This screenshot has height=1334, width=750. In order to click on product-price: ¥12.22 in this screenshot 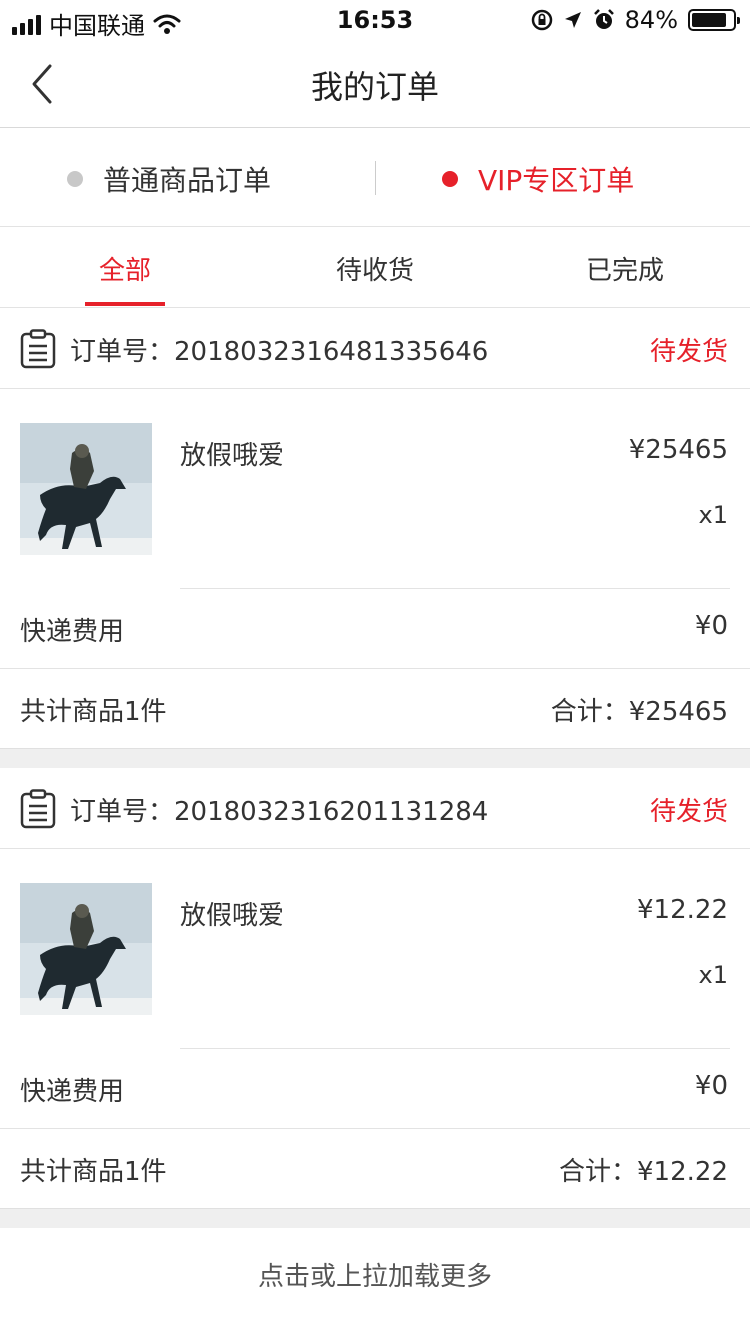, I will do `click(682, 910)`.